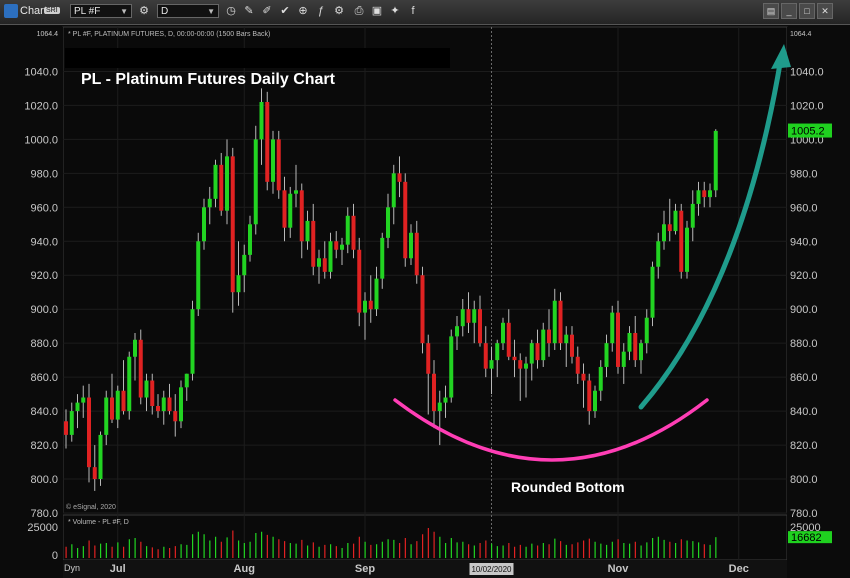 Image resolution: width=850 pixels, height=578 pixels. What do you see at coordinates (41, 106) in the screenshot?
I see `left-tick-label: 1020.0` at bounding box center [41, 106].